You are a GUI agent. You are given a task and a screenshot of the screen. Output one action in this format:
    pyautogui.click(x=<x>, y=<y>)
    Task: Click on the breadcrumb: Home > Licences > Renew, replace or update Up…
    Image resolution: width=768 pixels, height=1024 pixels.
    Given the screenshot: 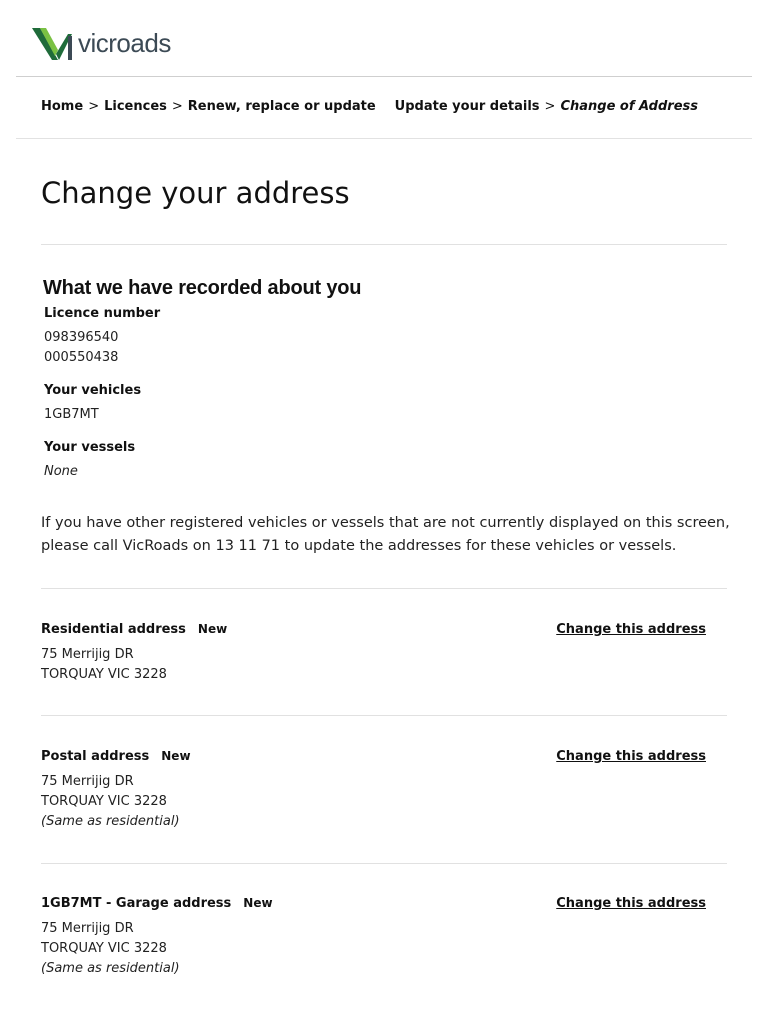 What is the action you would take?
    pyautogui.click(x=384, y=108)
    